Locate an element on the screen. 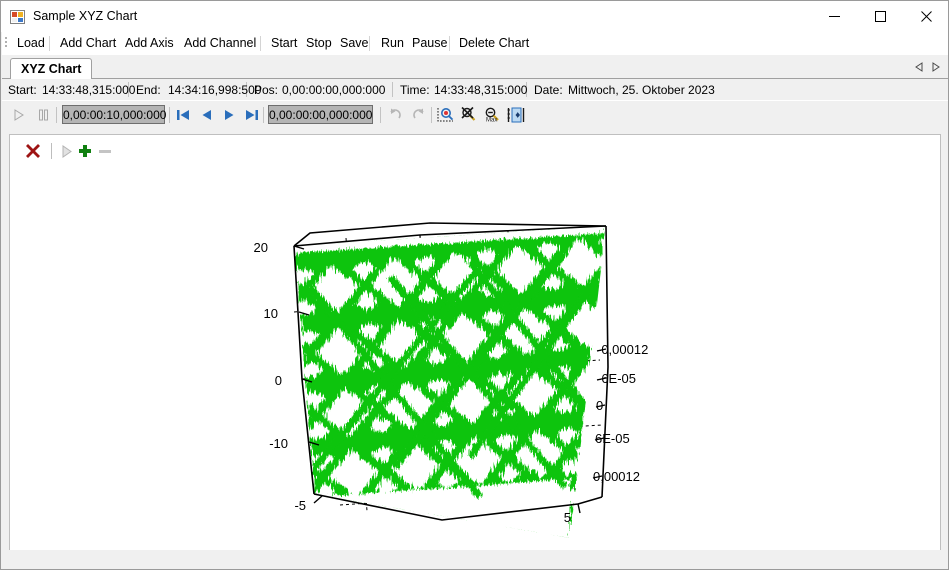  redo-icon is located at coordinates (419, 115).